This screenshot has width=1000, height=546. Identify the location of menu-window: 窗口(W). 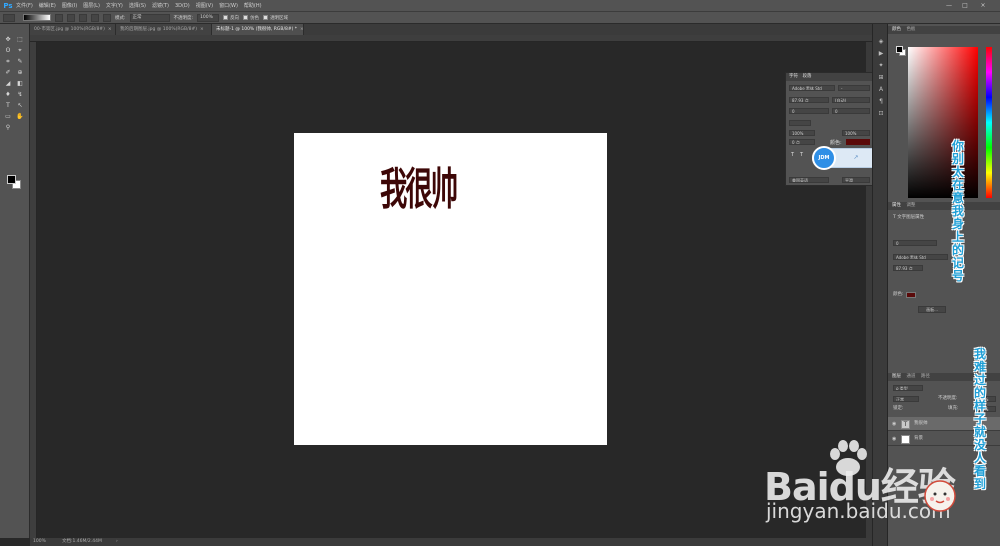
(228, 5).